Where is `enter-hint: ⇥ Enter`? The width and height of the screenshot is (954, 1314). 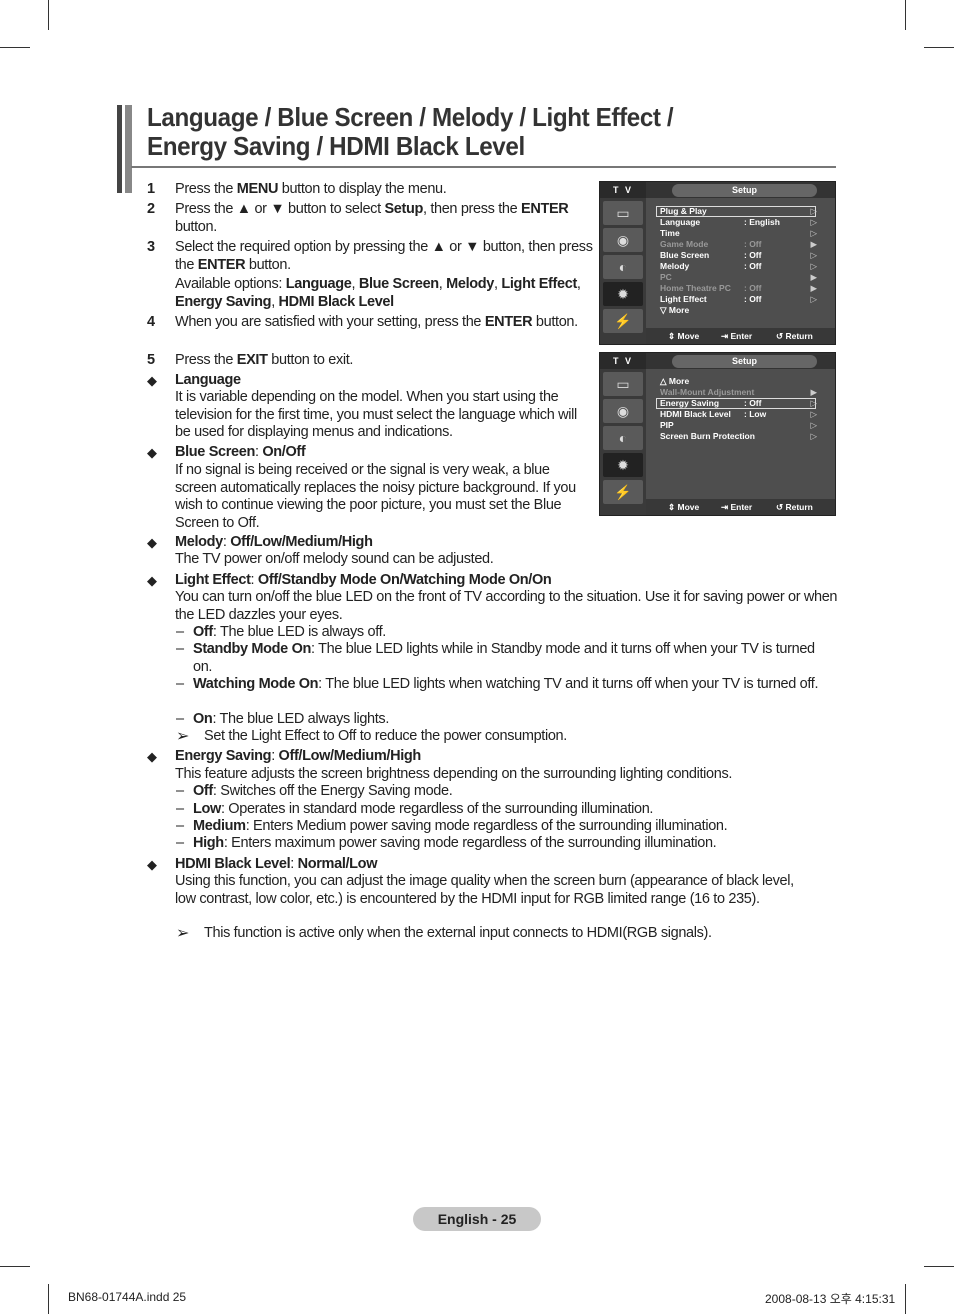
enter-hint: ⇥ Enter is located at coordinates (737, 336).